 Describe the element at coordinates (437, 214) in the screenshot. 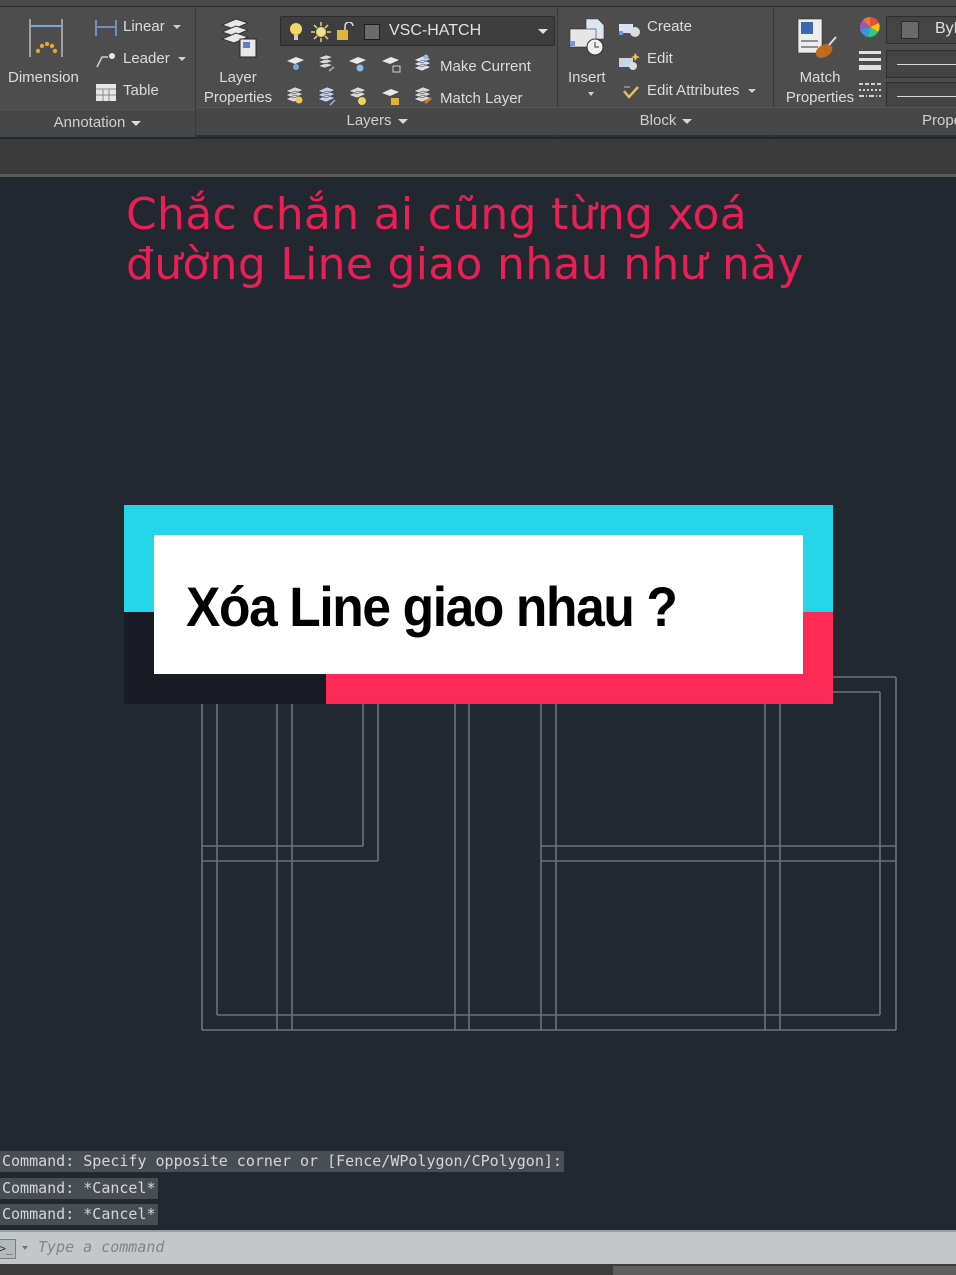

I see `headline-line-1: Chắc chắn ai cũng từng xoá` at that location.